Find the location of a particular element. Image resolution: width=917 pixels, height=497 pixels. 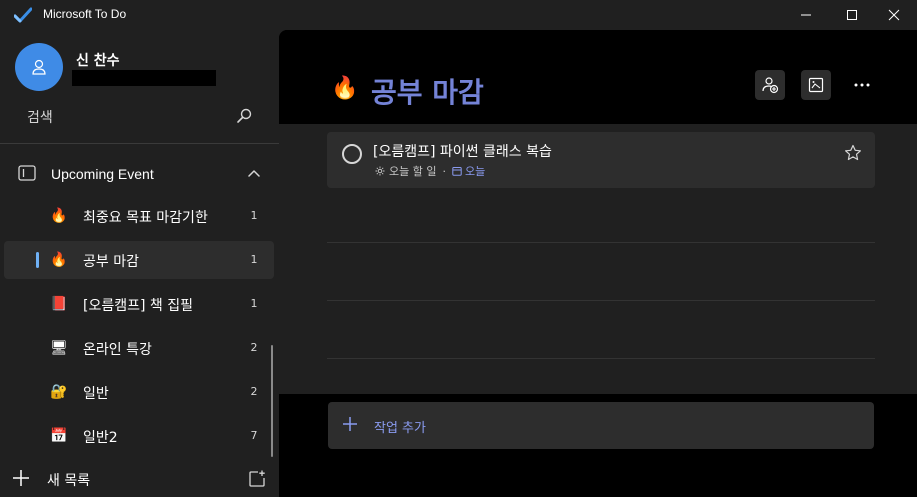

close-button is located at coordinates (894, 15).